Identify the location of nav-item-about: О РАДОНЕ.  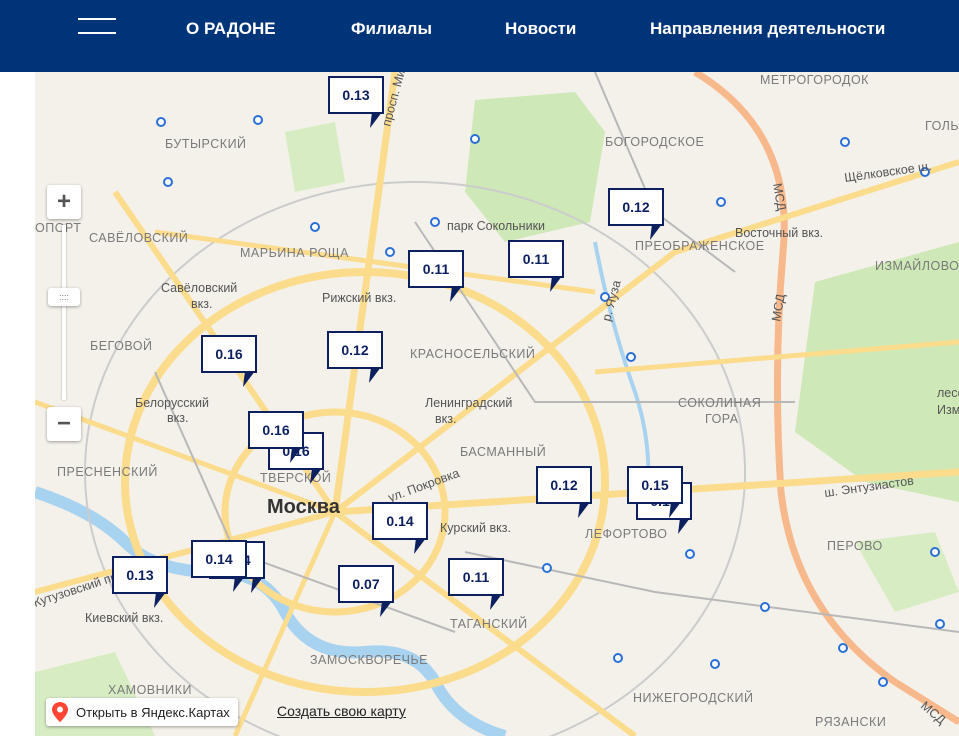
(231, 29).